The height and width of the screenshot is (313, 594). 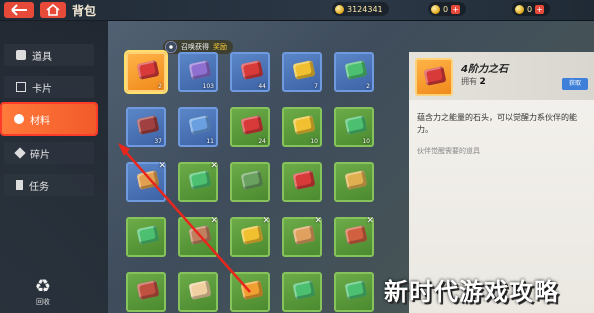 I want to click on red-stone-icon, so click(x=435, y=76).